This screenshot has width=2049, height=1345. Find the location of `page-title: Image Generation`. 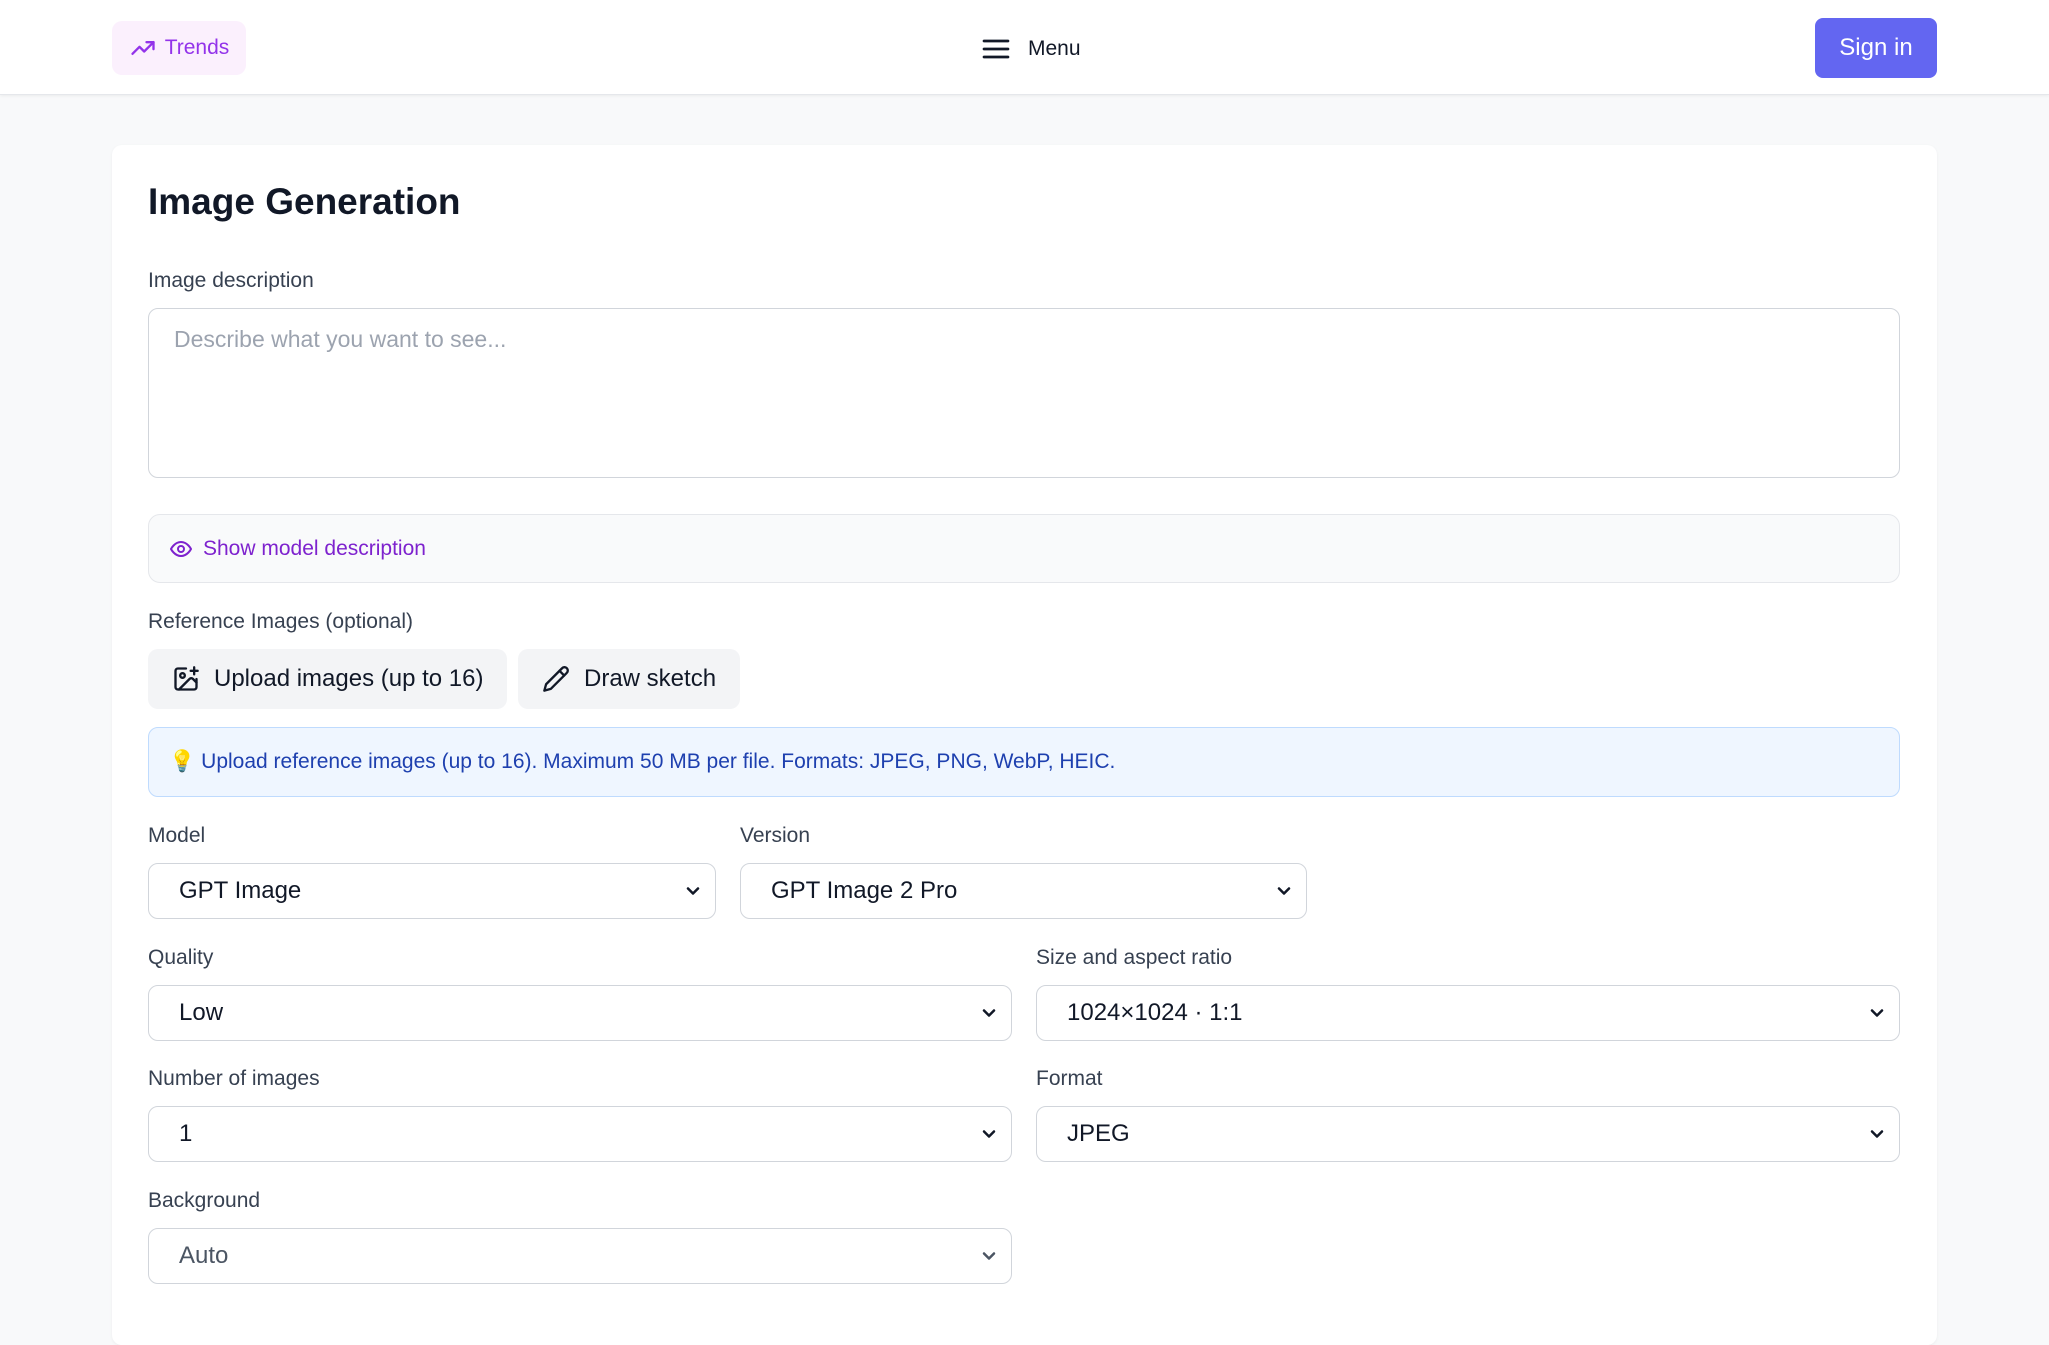

page-title: Image Generation is located at coordinates (304, 201).